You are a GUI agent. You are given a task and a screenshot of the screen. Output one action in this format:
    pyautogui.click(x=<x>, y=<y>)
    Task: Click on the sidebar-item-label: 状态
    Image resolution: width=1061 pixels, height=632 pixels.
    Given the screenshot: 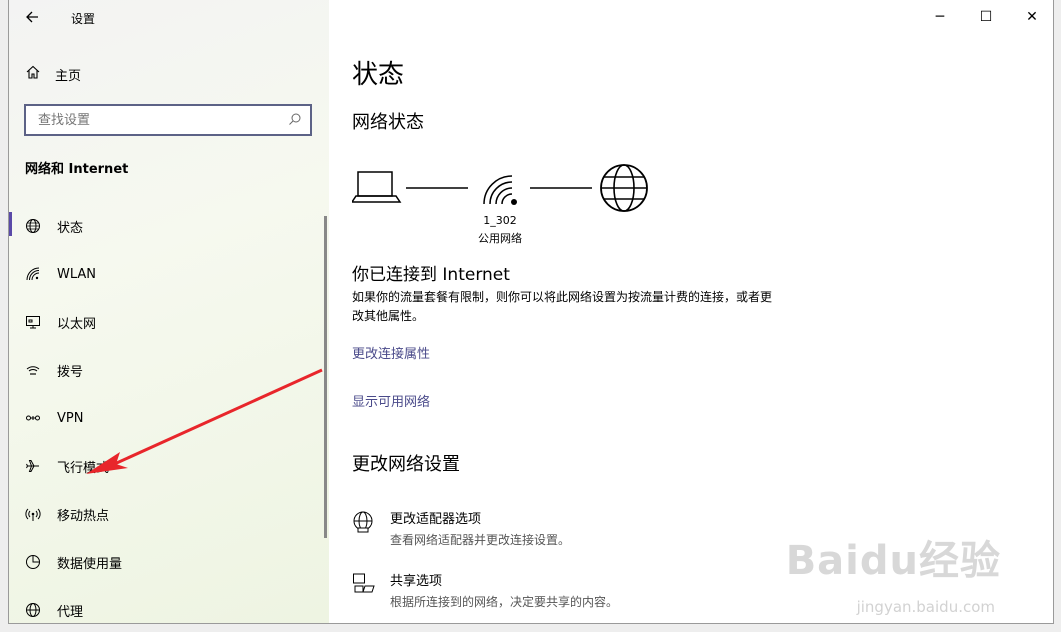 What is the action you would take?
    pyautogui.click(x=70, y=228)
    